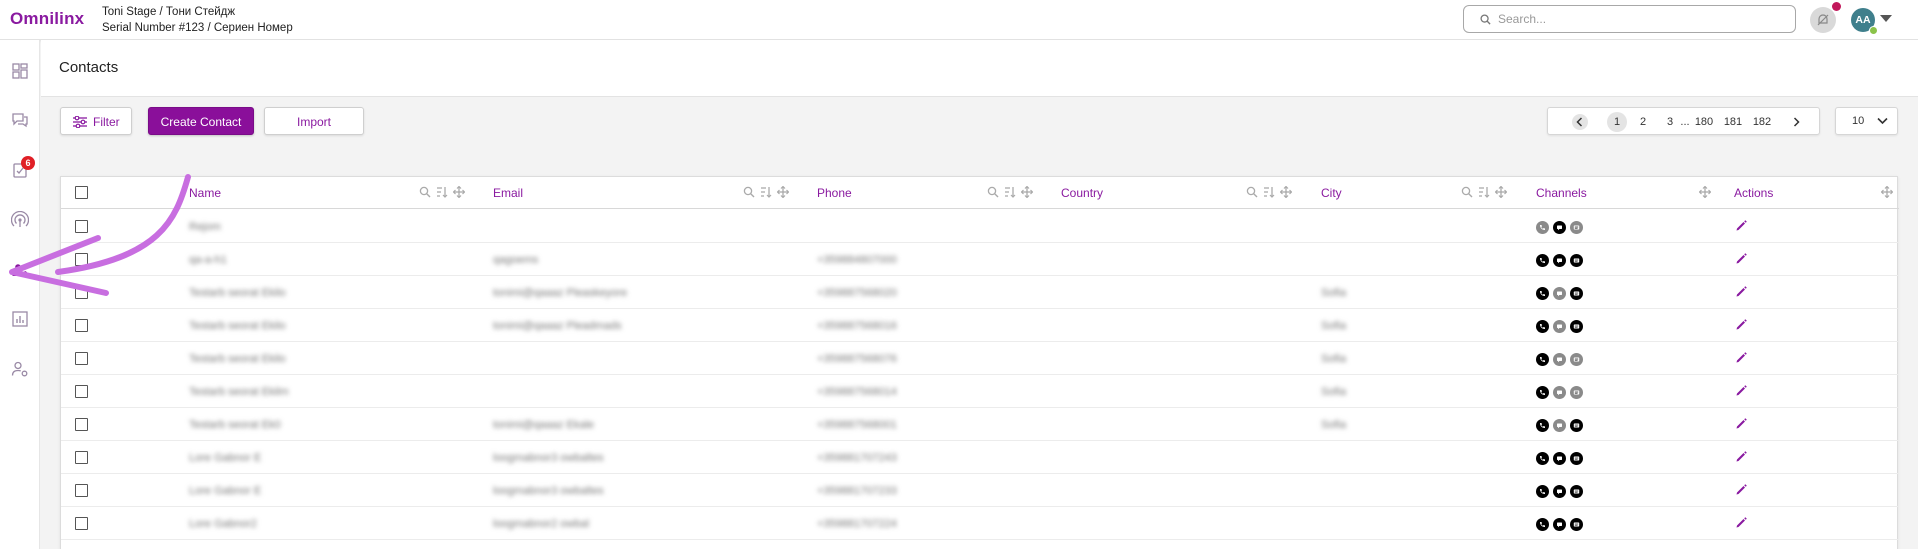 The width and height of the screenshot is (1918, 549). I want to click on dashboard-icon, so click(20, 71).